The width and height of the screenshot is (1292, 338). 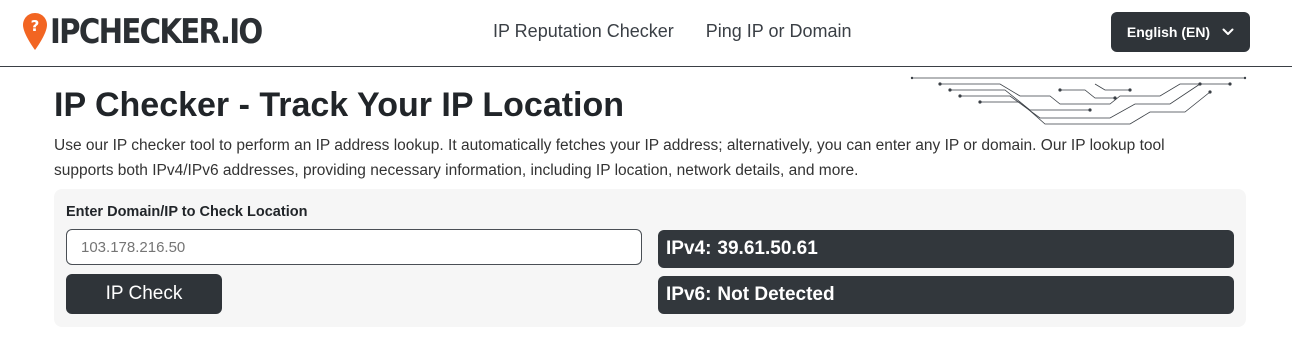 I want to click on language-dropdown-button: English (EN), so click(x=1180, y=32).